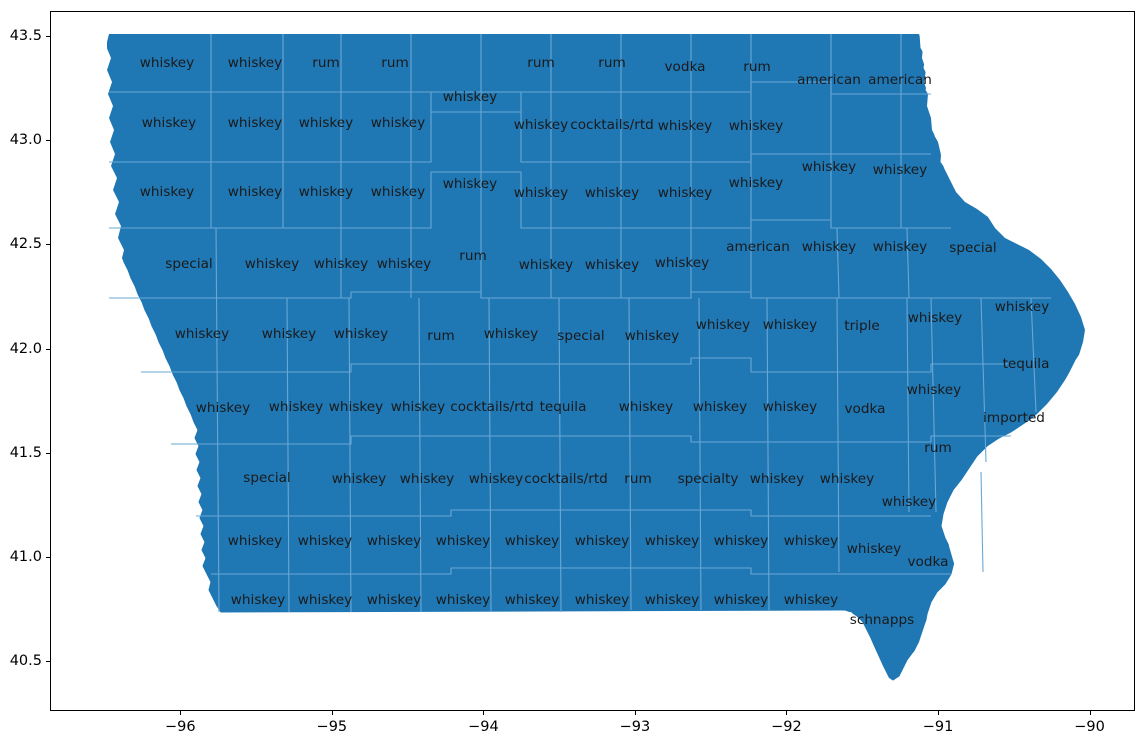 The width and height of the screenshot is (1145, 745). What do you see at coordinates (25, 348) in the screenshot?
I see `y-tick-label: 42.0` at bounding box center [25, 348].